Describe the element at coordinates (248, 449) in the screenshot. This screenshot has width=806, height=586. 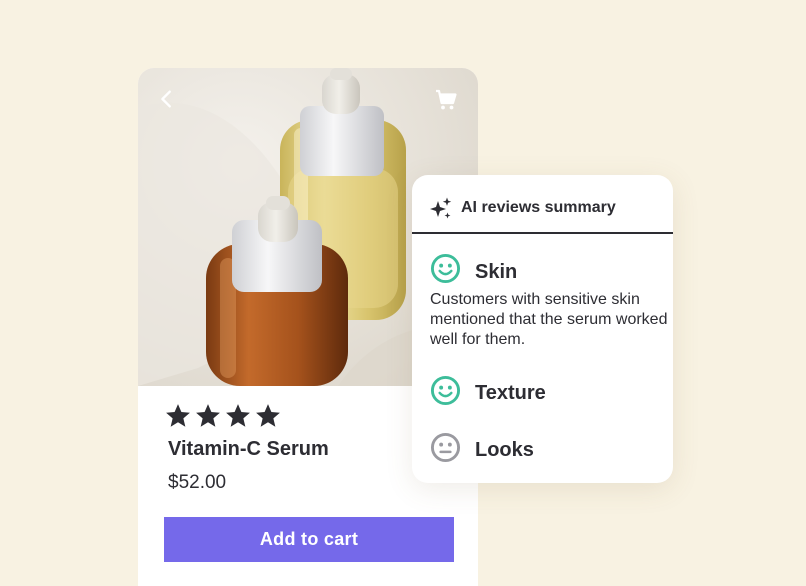
I see `product-name: Vitamin-C Serum` at that location.